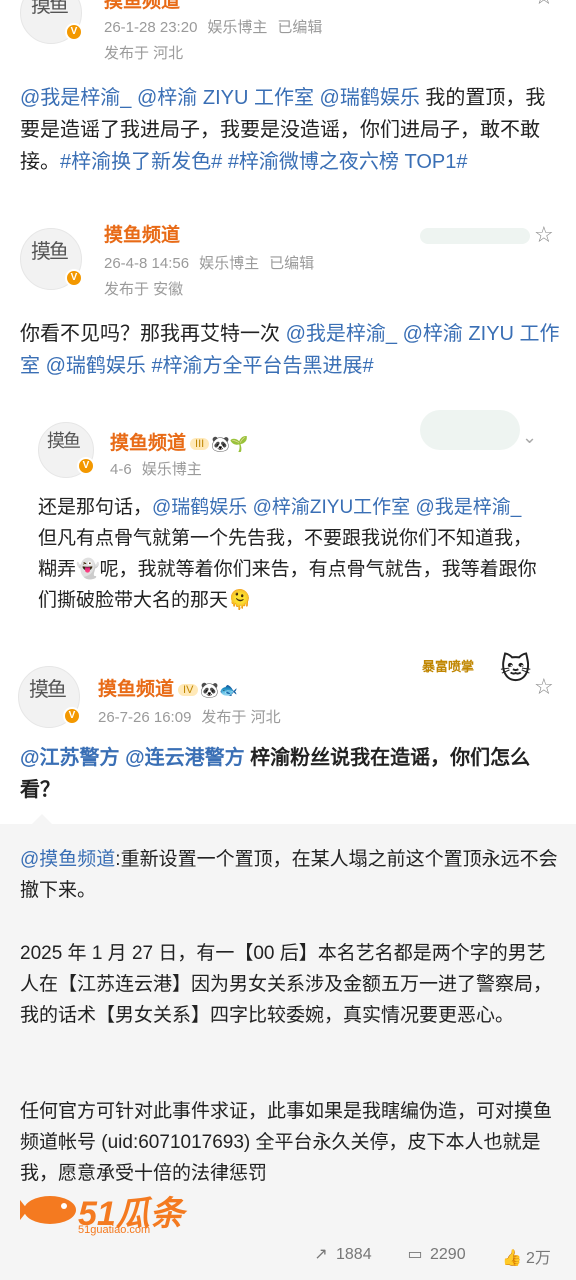 Image resolution: width=576 pixels, height=1280 pixels. I want to click on post-location: 发布于 安徽, so click(144, 289).